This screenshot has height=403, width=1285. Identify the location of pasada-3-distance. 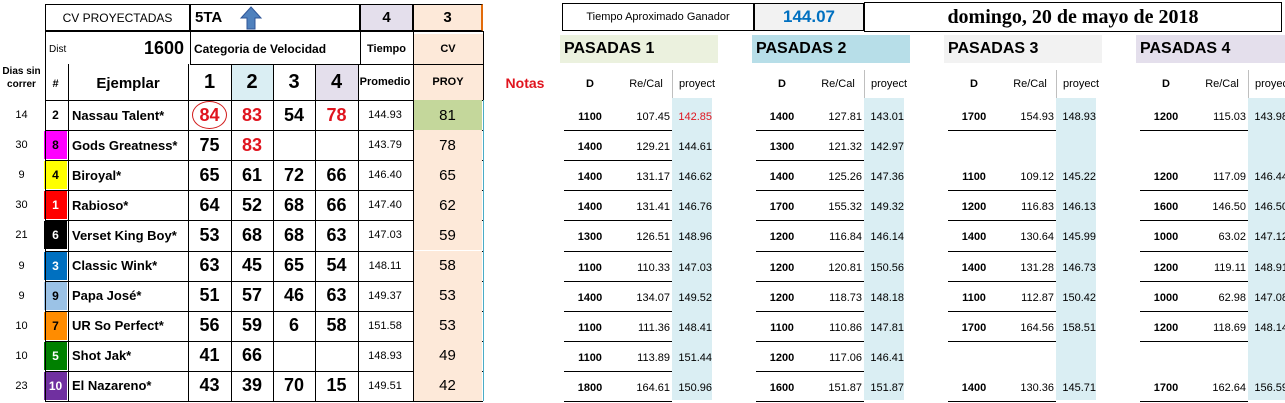
(974, 358).